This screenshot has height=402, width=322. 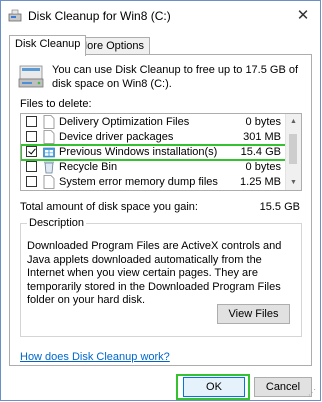 I want to click on title-bar: Disk Cleanup for Win8 (C:) ✕, so click(x=160, y=16).